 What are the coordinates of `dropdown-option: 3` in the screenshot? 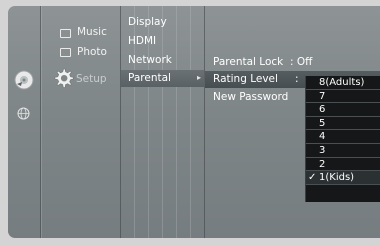 It's located at (343, 151).